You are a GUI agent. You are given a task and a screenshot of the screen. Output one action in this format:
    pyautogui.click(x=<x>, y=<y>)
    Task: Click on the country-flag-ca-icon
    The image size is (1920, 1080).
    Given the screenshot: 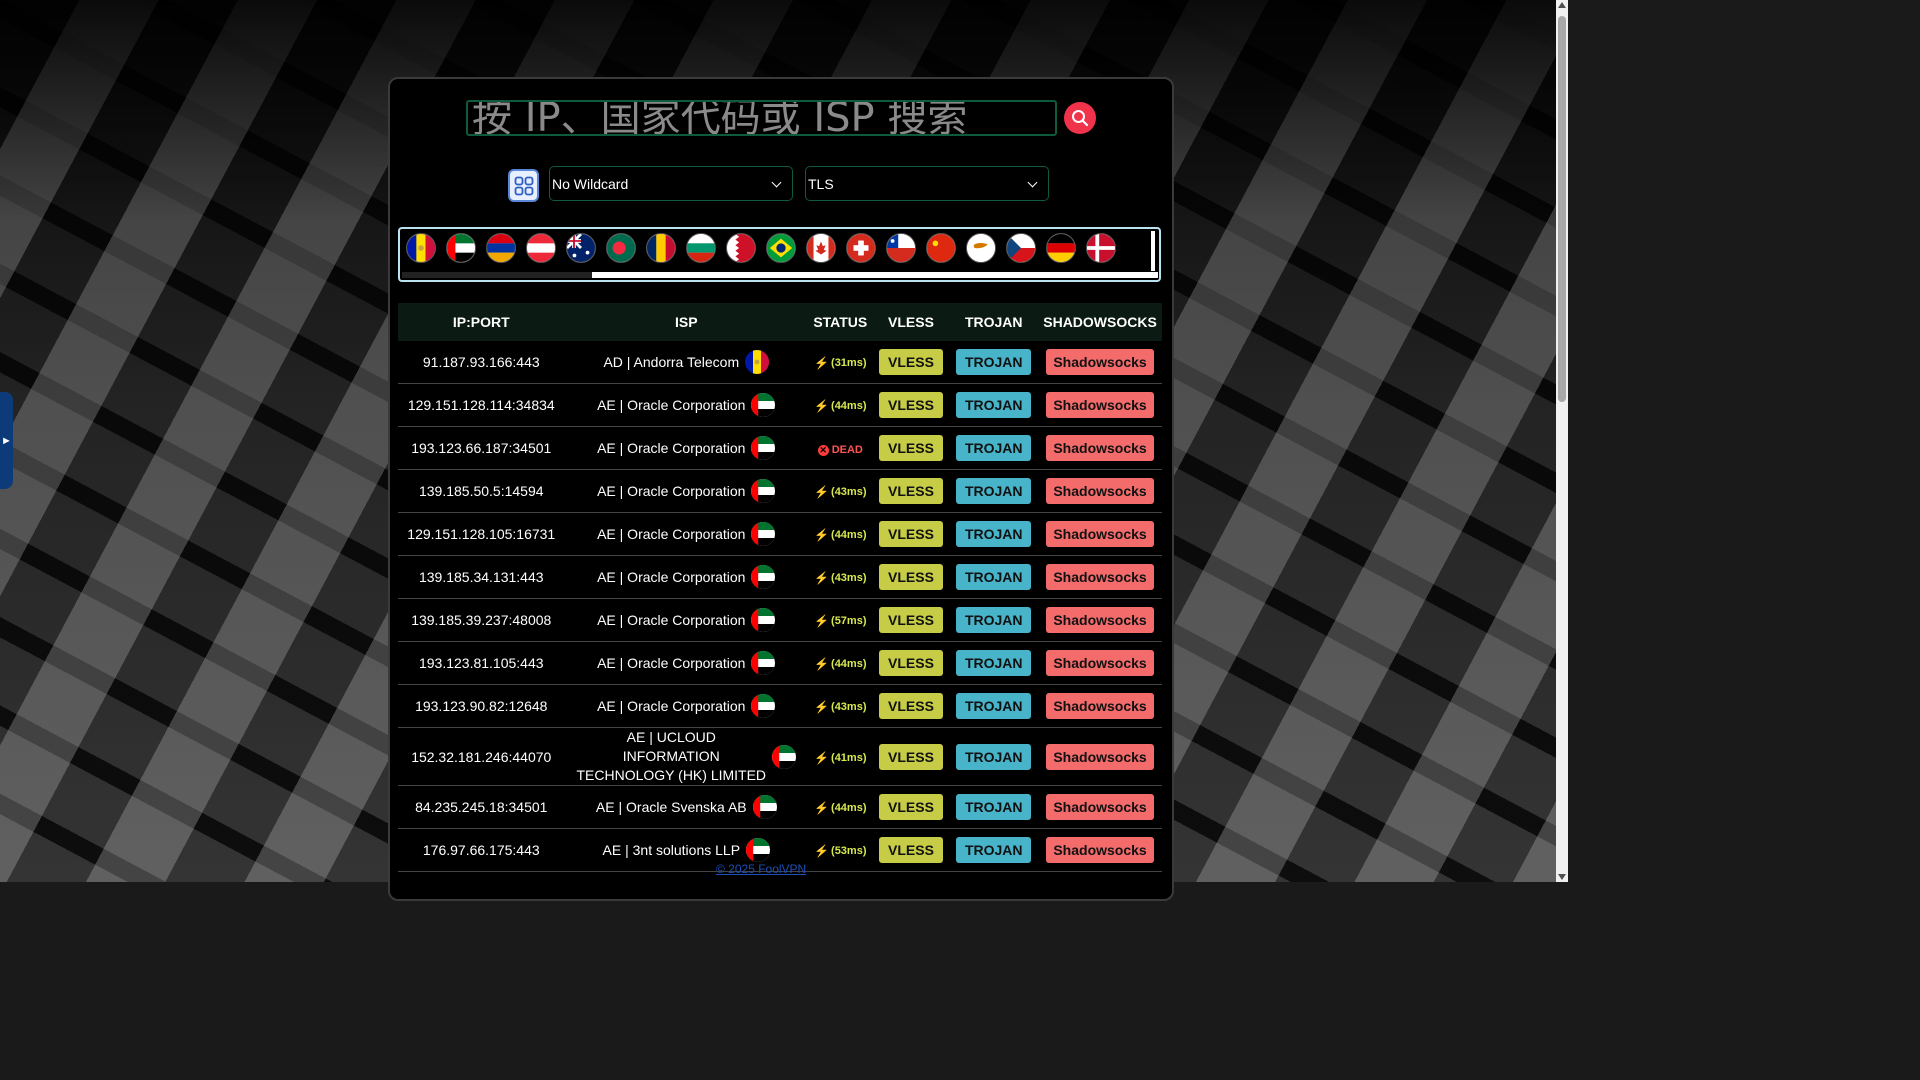 What is the action you would take?
    pyautogui.click(x=821, y=248)
    